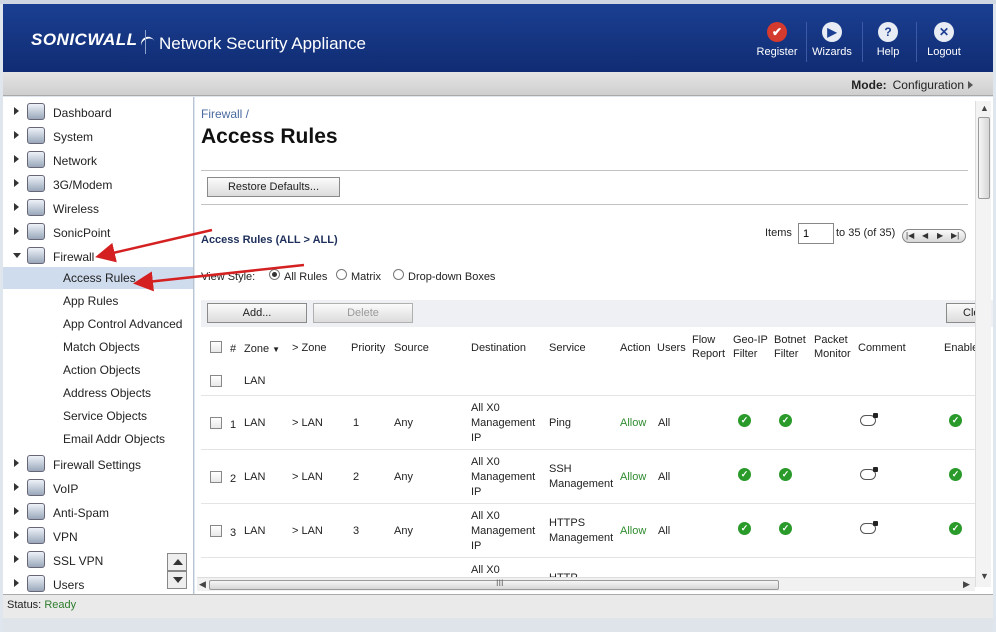 The image size is (996, 632). Describe the element at coordinates (202, 584) in the screenshot. I see `scroll-left-icon: ◀` at that location.